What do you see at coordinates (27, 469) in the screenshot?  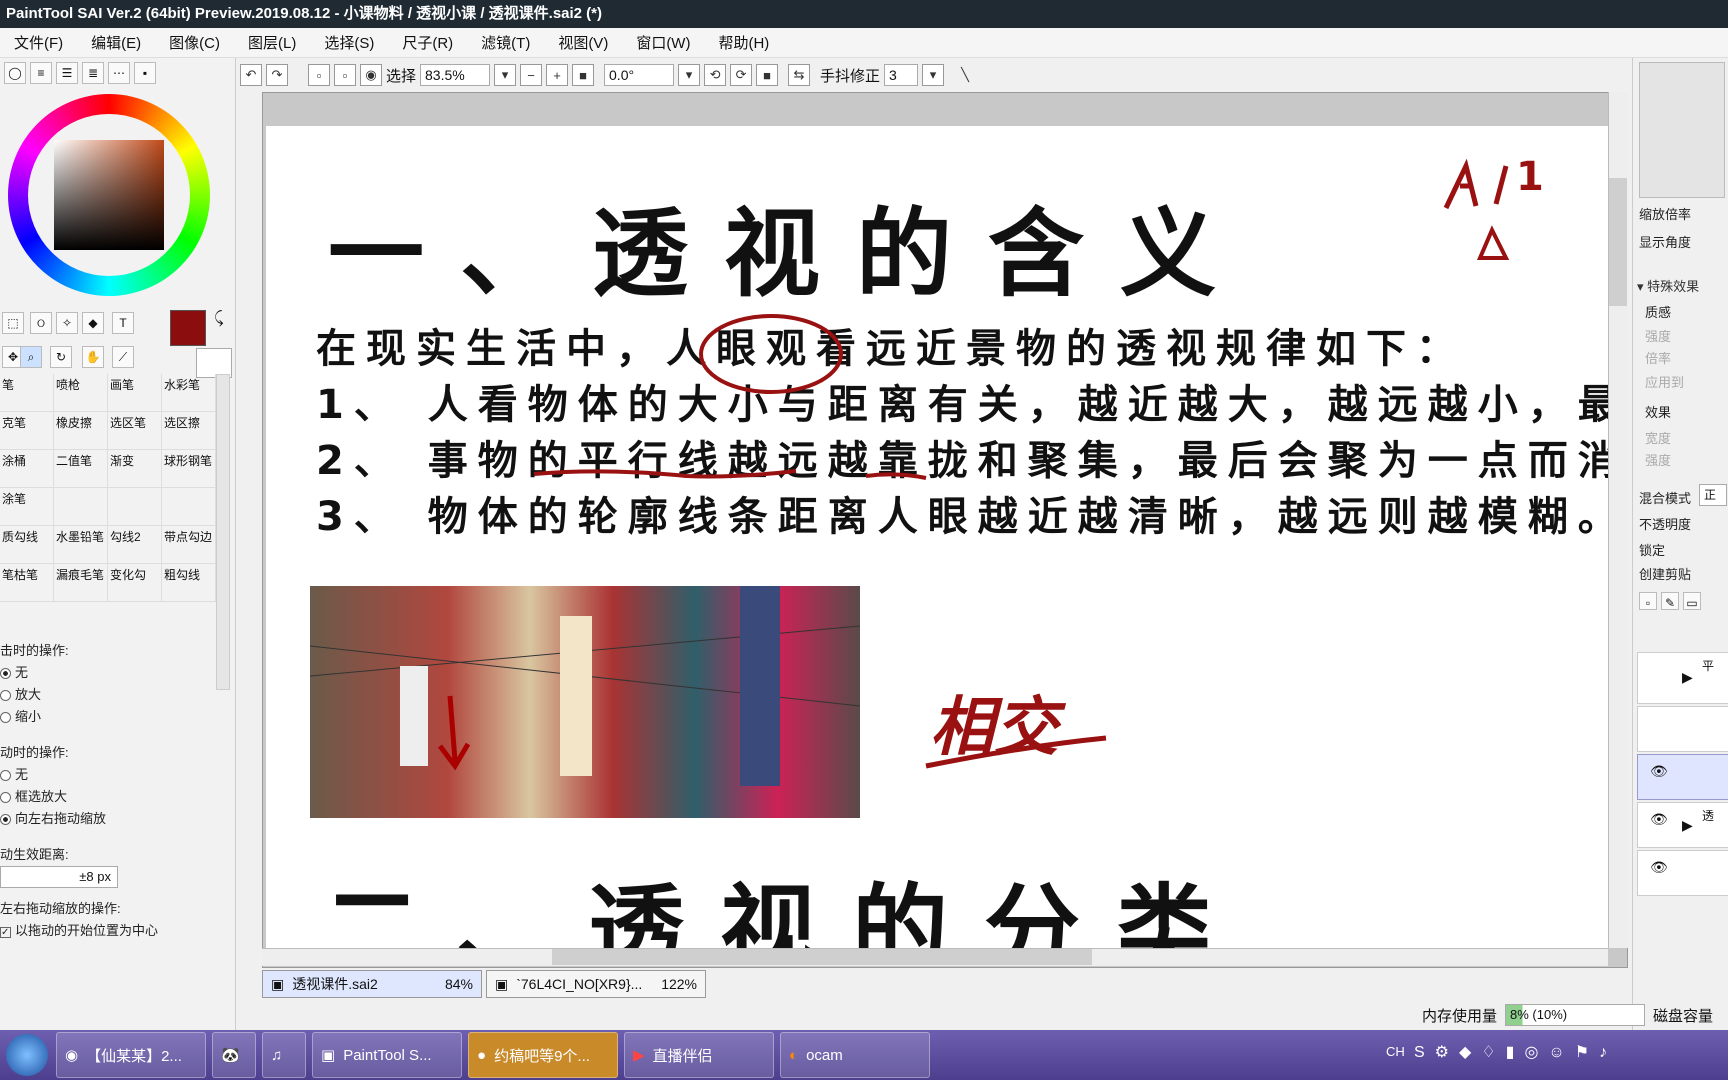 I see `brush-item: 涂桶` at bounding box center [27, 469].